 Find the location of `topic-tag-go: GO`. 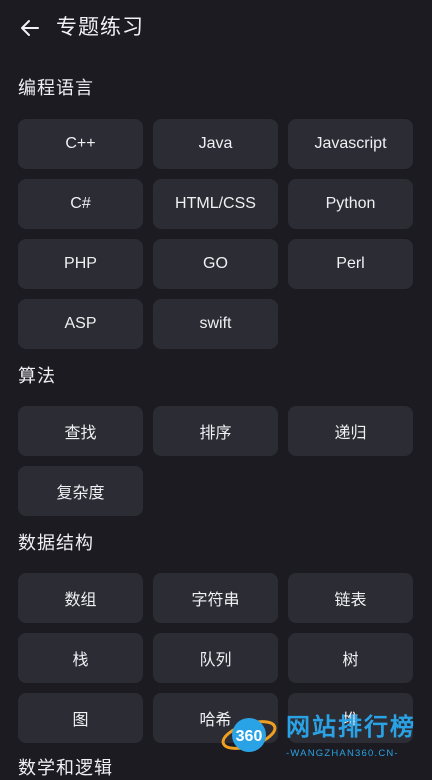

topic-tag-go: GO is located at coordinates (215, 264).